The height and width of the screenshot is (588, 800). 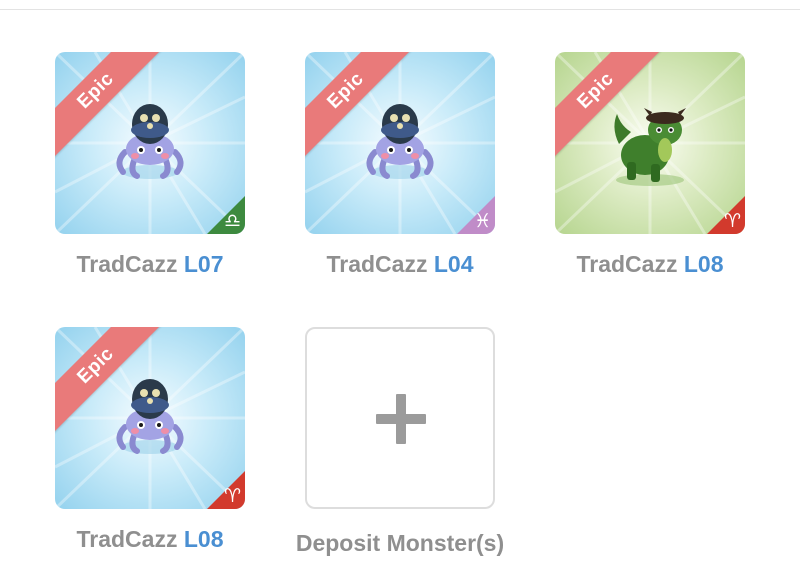 I want to click on monster-level: L07, so click(x=203, y=264).